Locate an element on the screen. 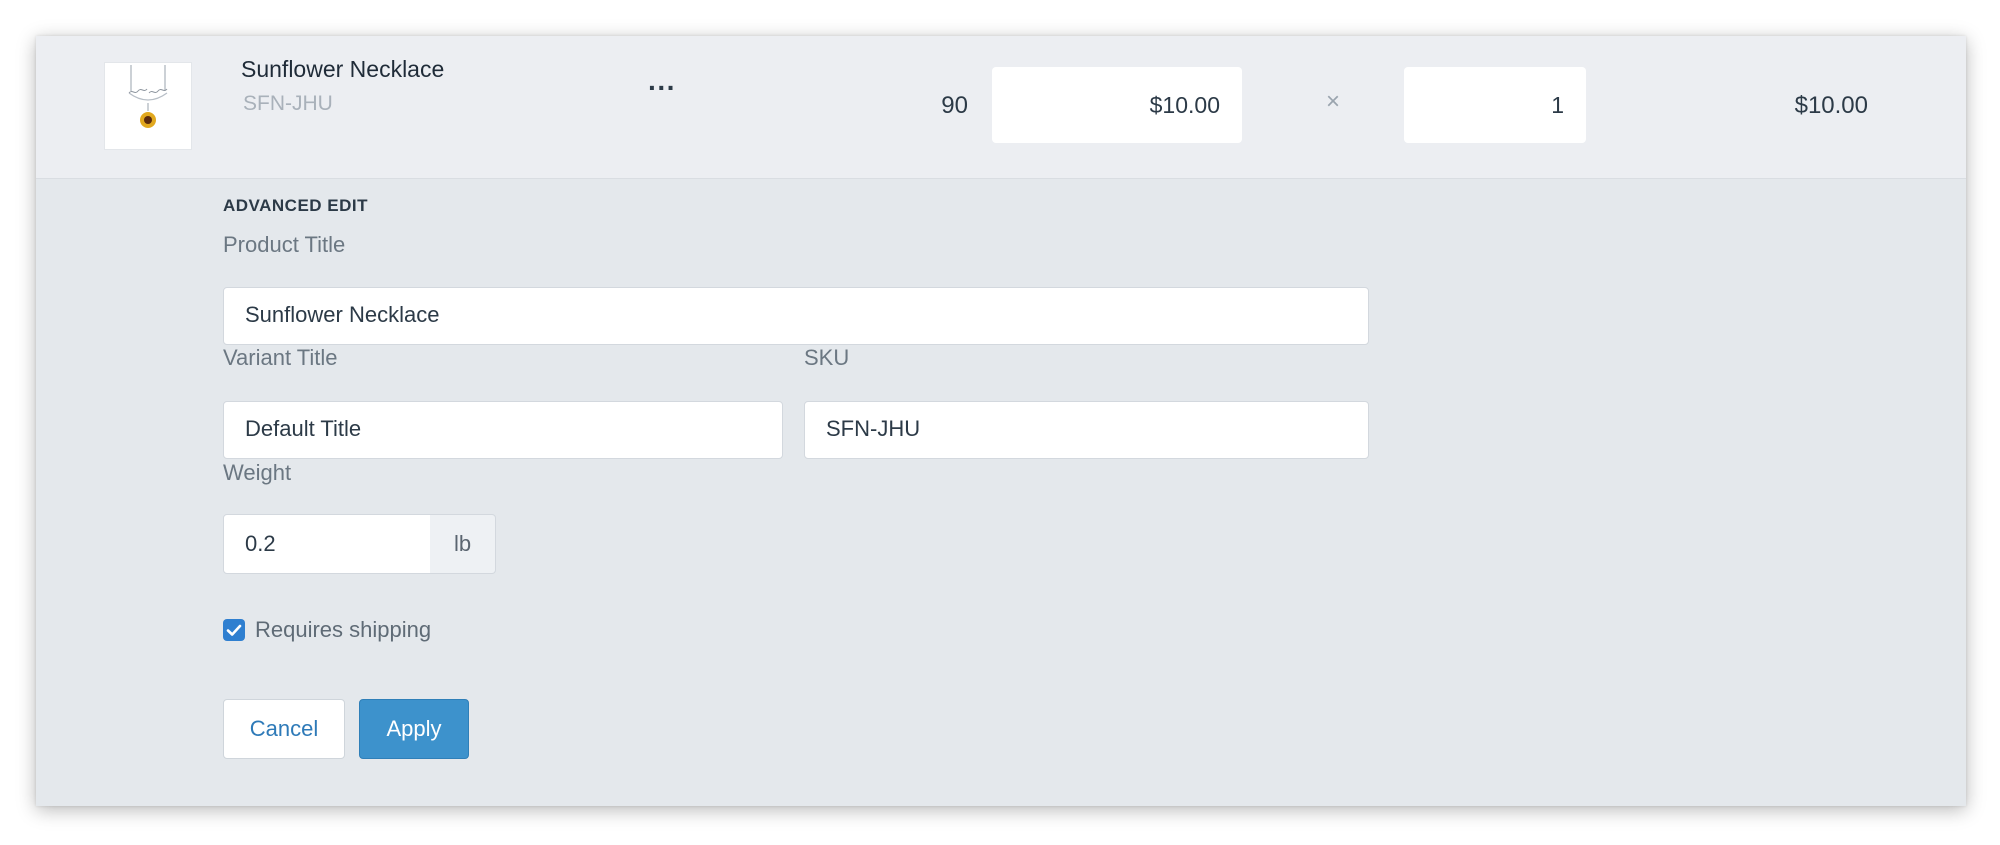 Image resolution: width=2000 pixels, height=845 pixels. weight-input: 0.2 is located at coordinates (327, 544).